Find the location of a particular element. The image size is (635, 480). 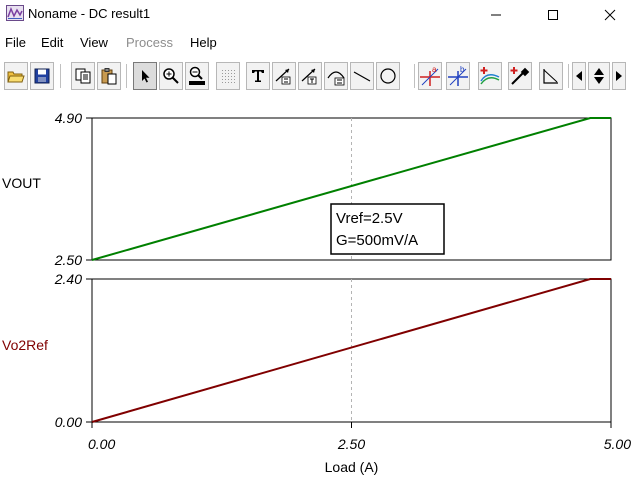

zoom-100-button is located at coordinates (197, 76).